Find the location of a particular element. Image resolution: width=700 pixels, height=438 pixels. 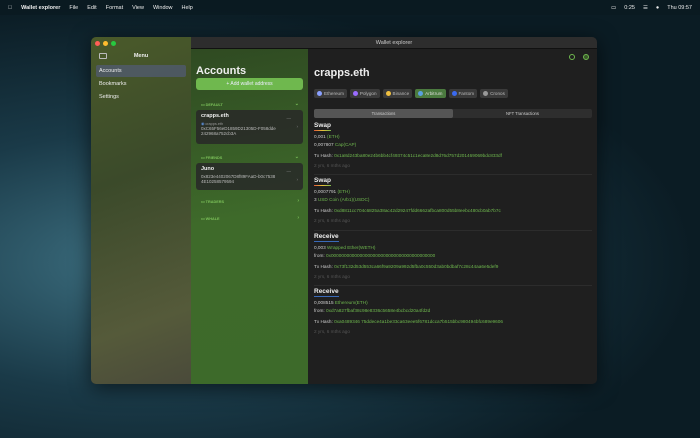

chain-chip-binance: Binance is located at coordinates (397, 93).